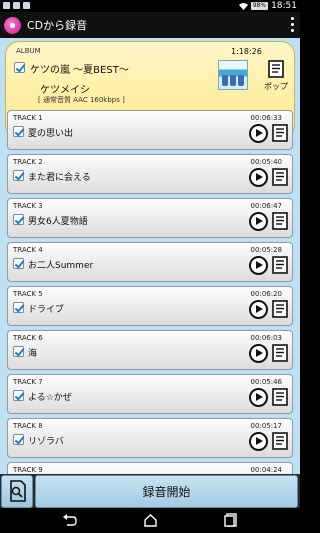 The width and height of the screenshot is (320, 533). I want to click on track-number: TRACK 3, so click(28, 206).